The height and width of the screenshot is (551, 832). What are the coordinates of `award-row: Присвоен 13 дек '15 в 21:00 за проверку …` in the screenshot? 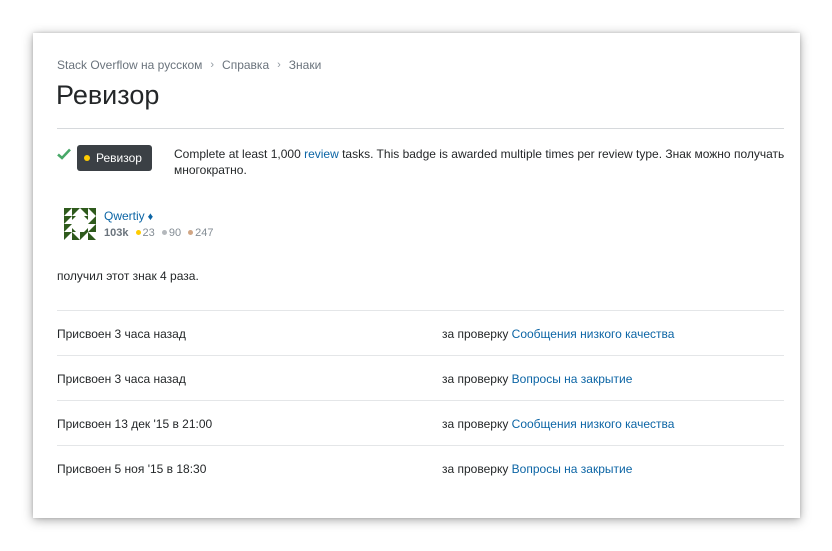 It's located at (420, 422).